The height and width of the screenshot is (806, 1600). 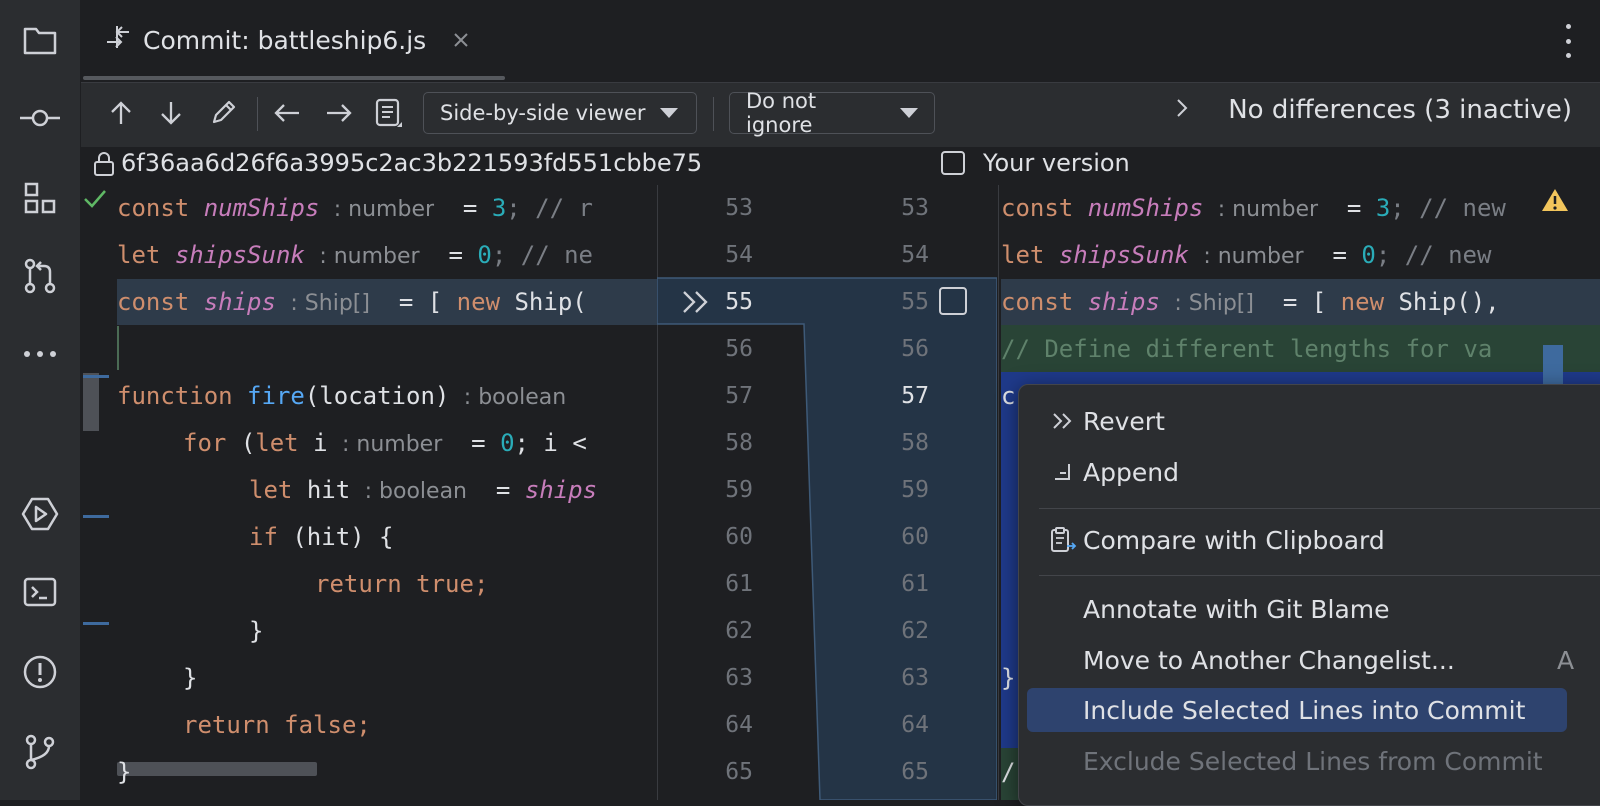 I want to click on next-file-button, so click(x=339, y=113).